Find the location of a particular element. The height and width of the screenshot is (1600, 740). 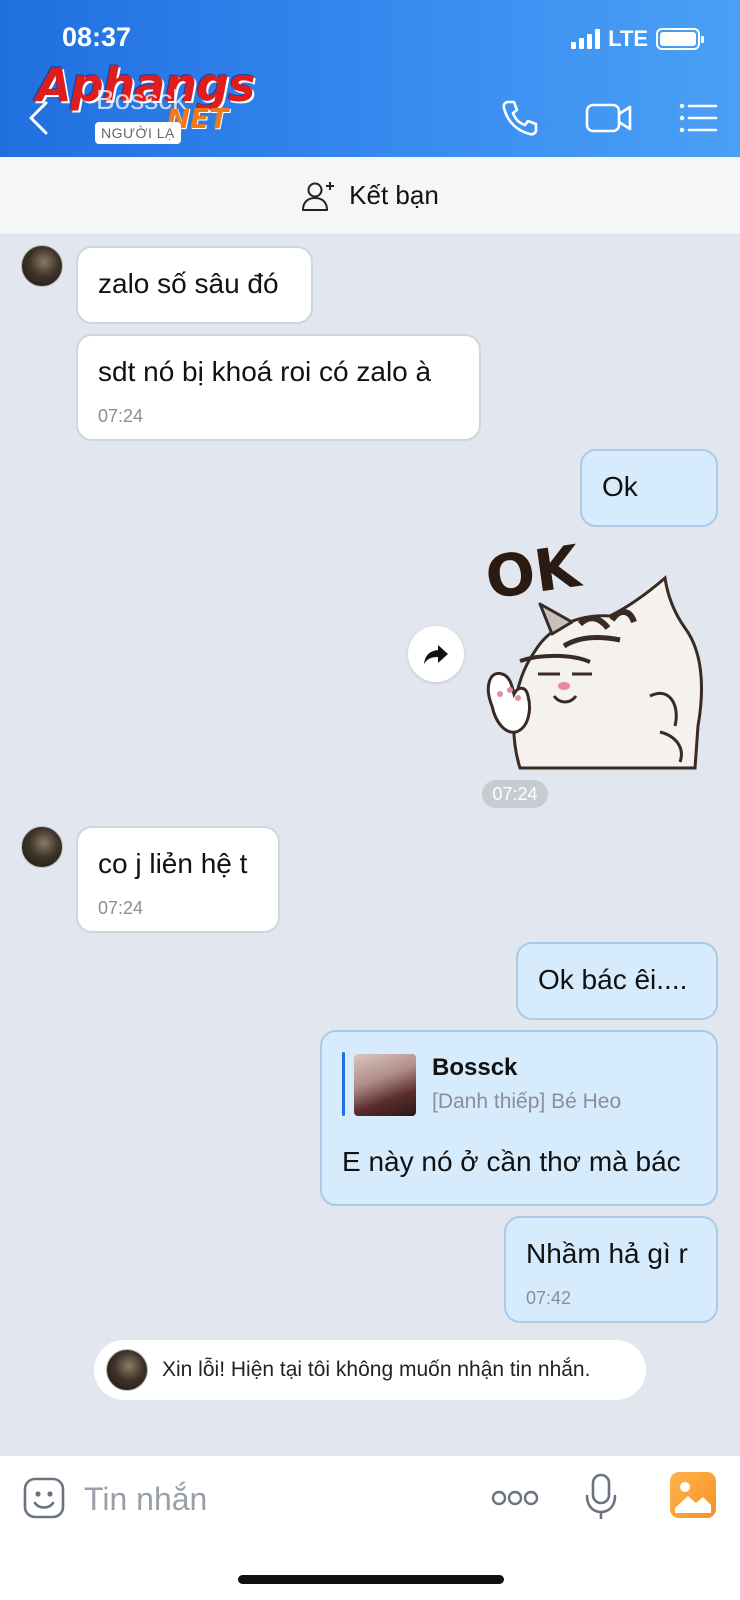

message-text: E này nó ở cần thơ mà bác is located at coordinates (511, 1161).